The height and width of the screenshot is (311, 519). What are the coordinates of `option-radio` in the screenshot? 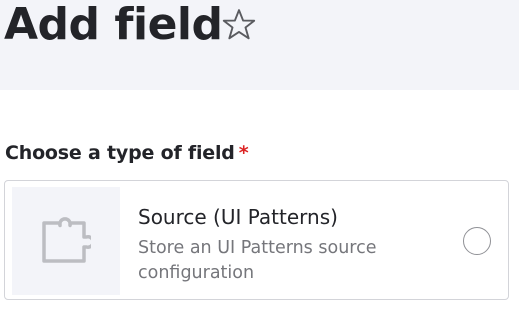 It's located at (477, 241).